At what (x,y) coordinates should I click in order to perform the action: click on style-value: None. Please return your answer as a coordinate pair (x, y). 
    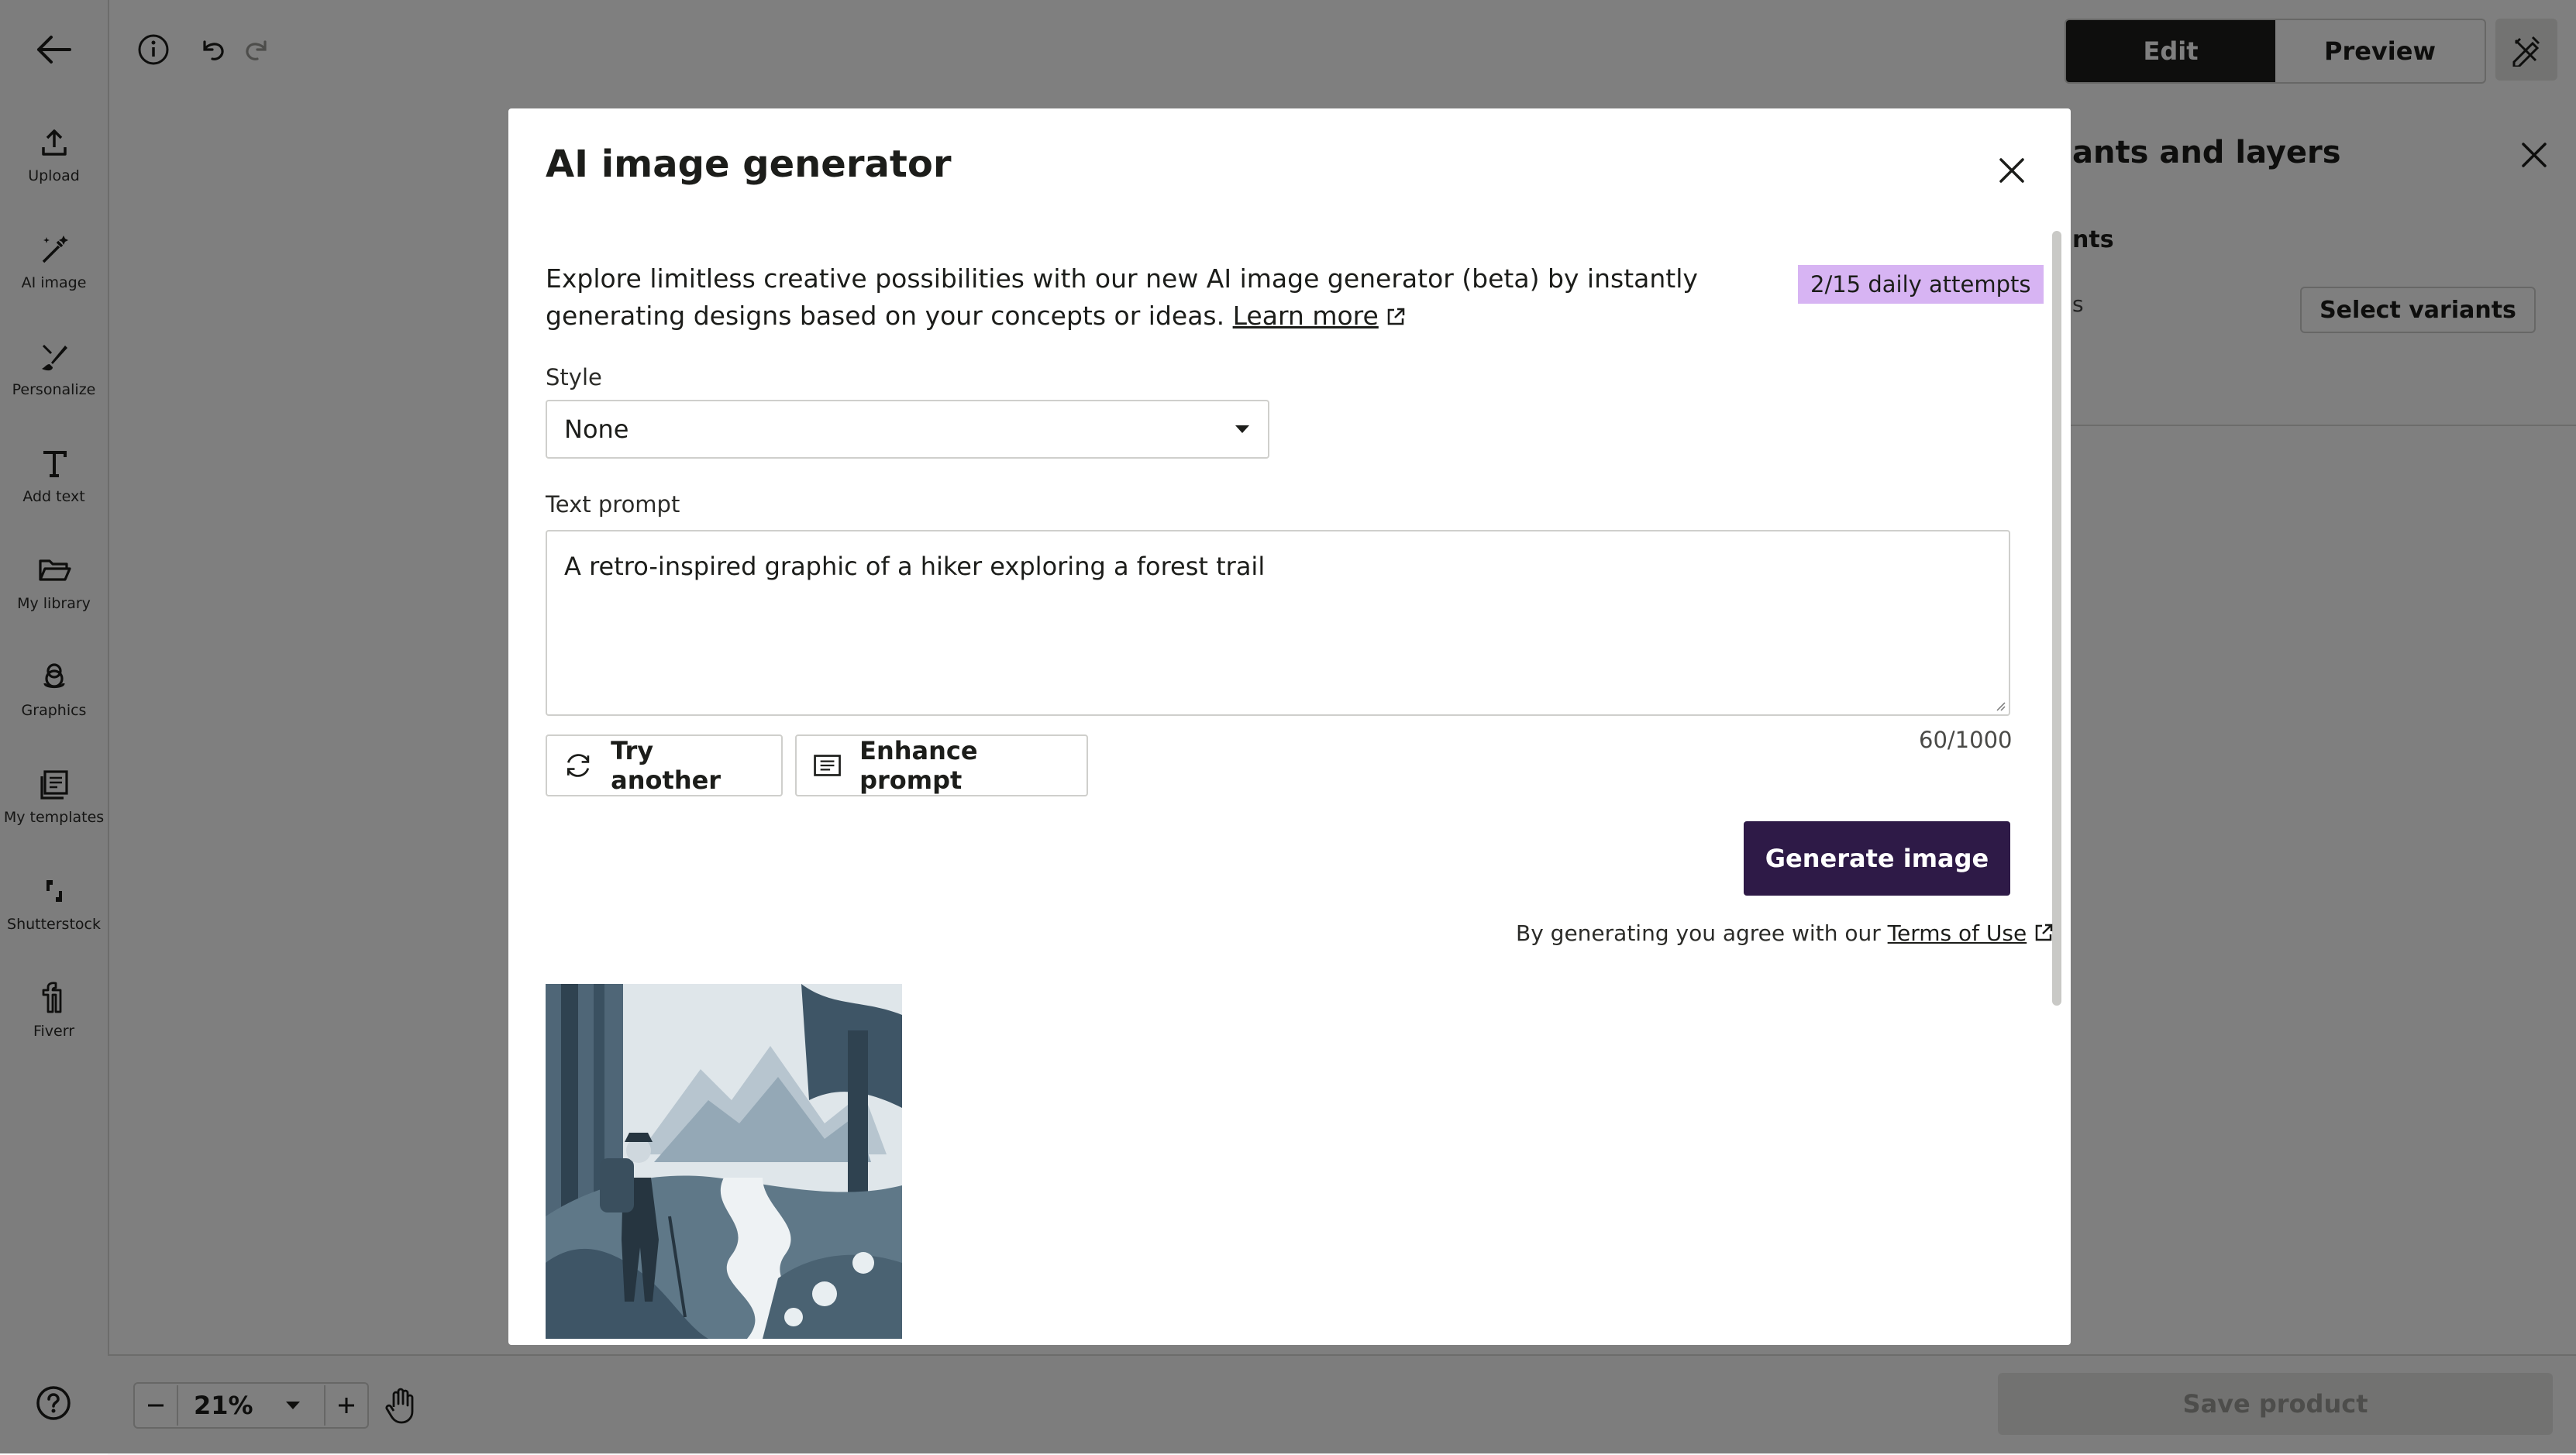
    Looking at the image, I should click on (596, 429).